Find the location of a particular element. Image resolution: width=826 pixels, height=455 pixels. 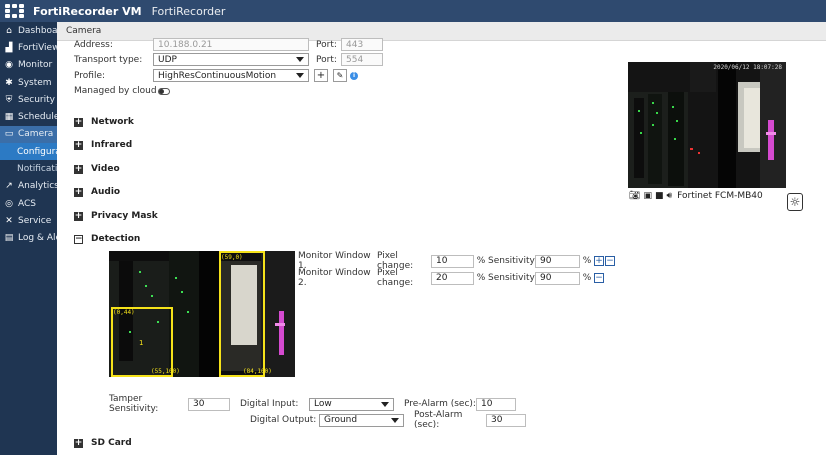

preview-timestamp: 2020/06/12 18:07:28 is located at coordinates (747, 67).